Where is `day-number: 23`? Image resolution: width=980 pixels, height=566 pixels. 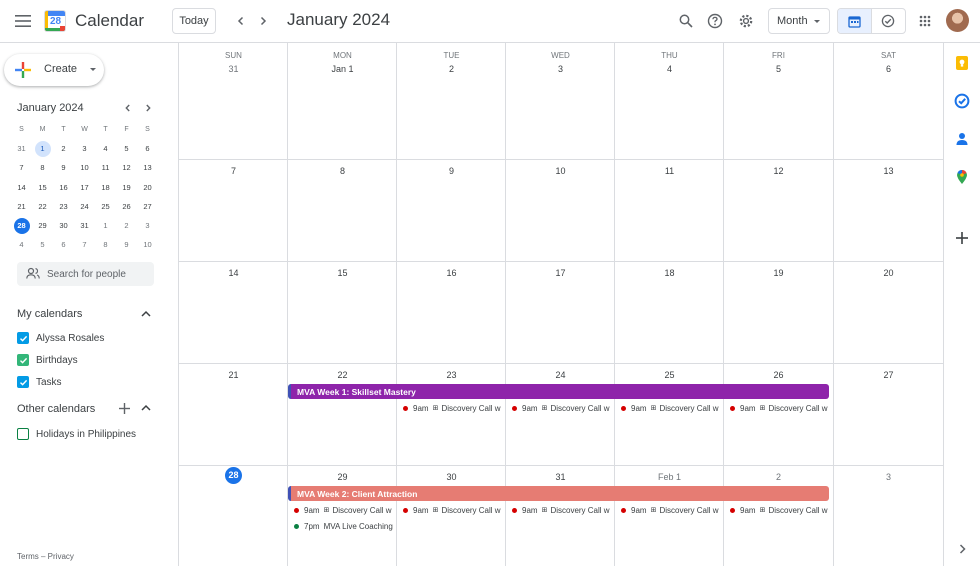 day-number: 23 is located at coordinates (451, 375).